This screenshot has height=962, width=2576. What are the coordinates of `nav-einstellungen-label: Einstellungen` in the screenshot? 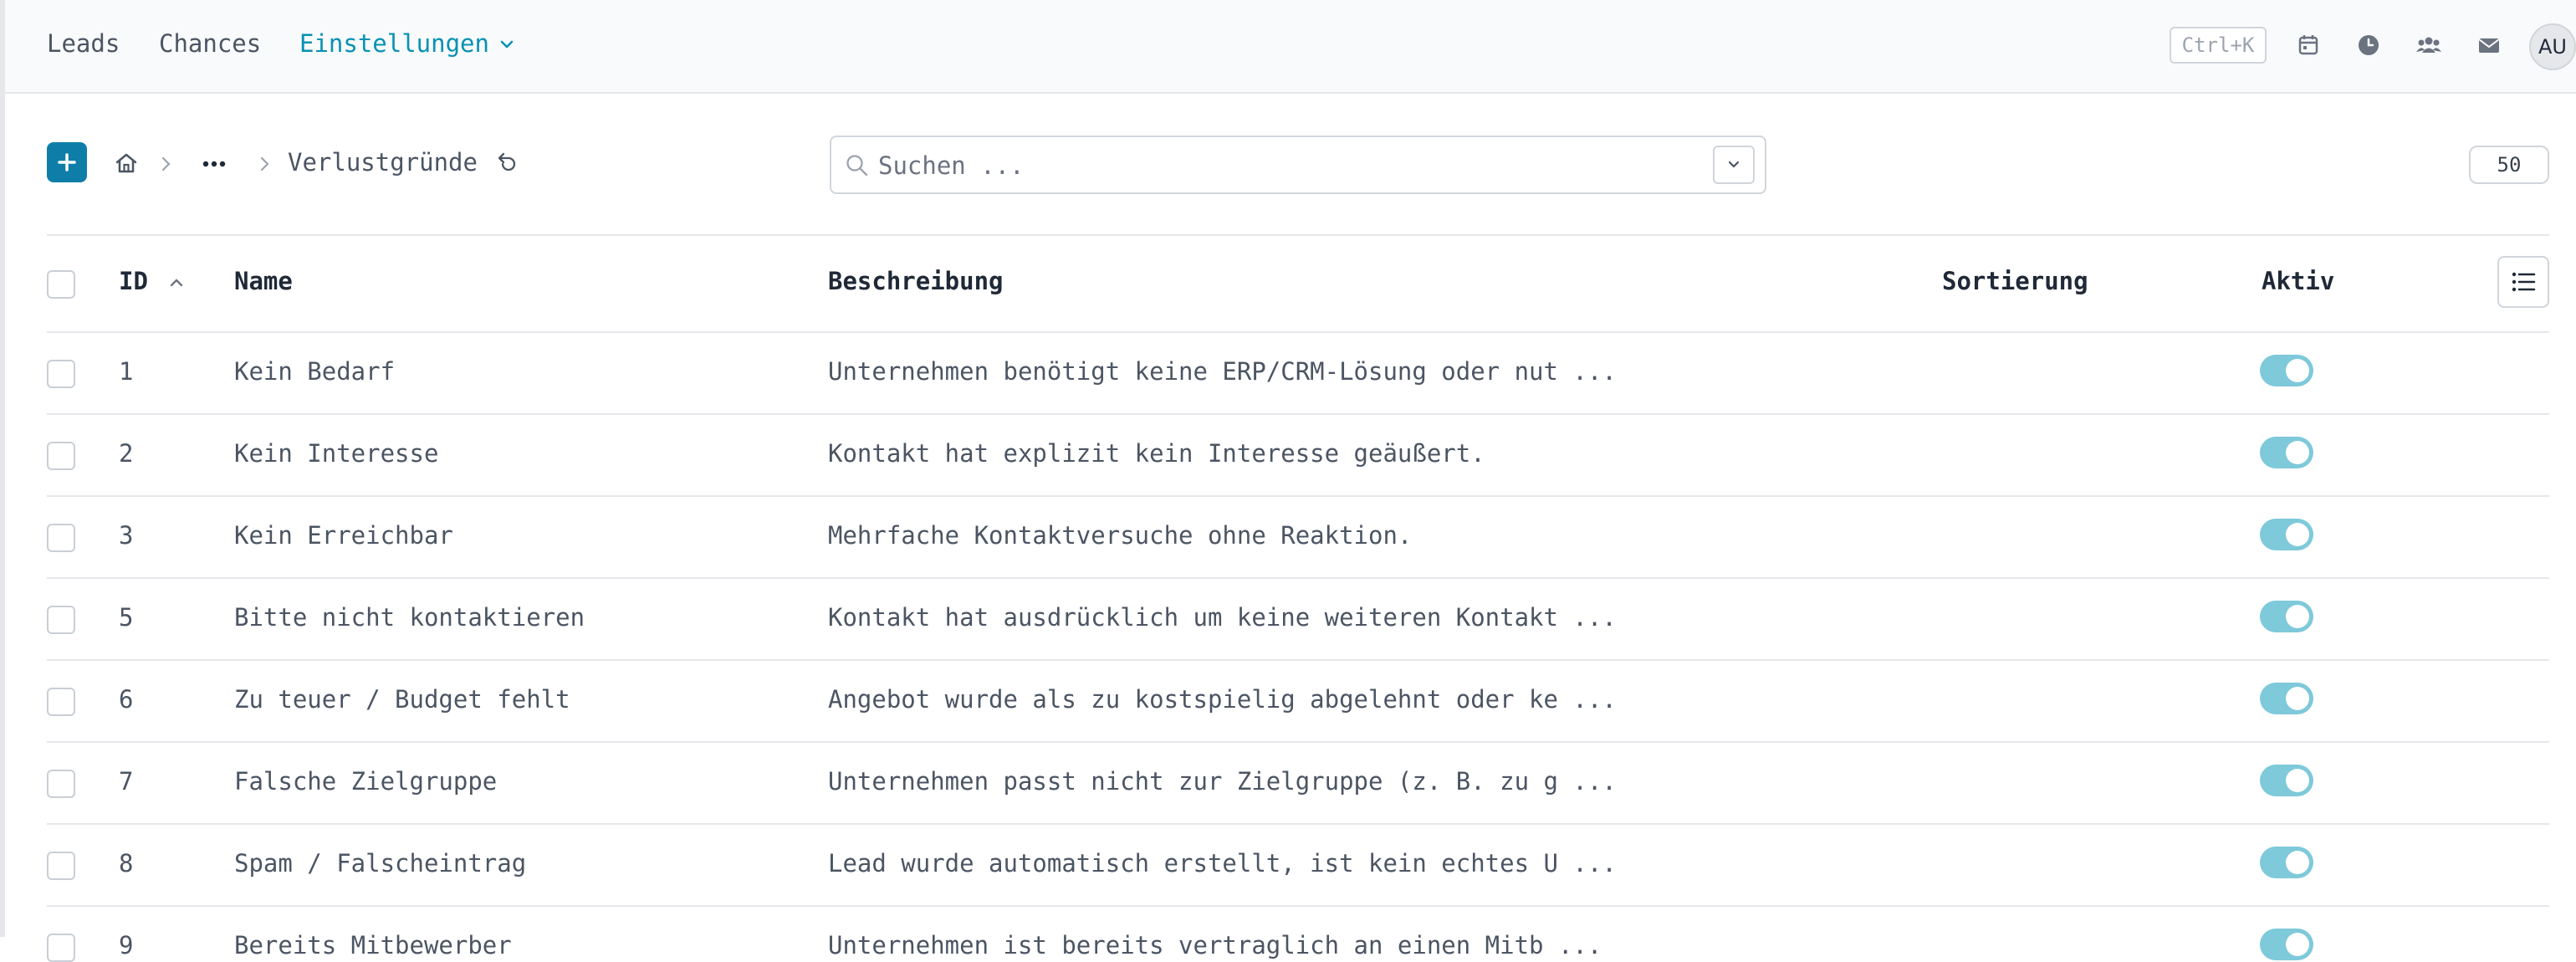 It's located at (394, 43).